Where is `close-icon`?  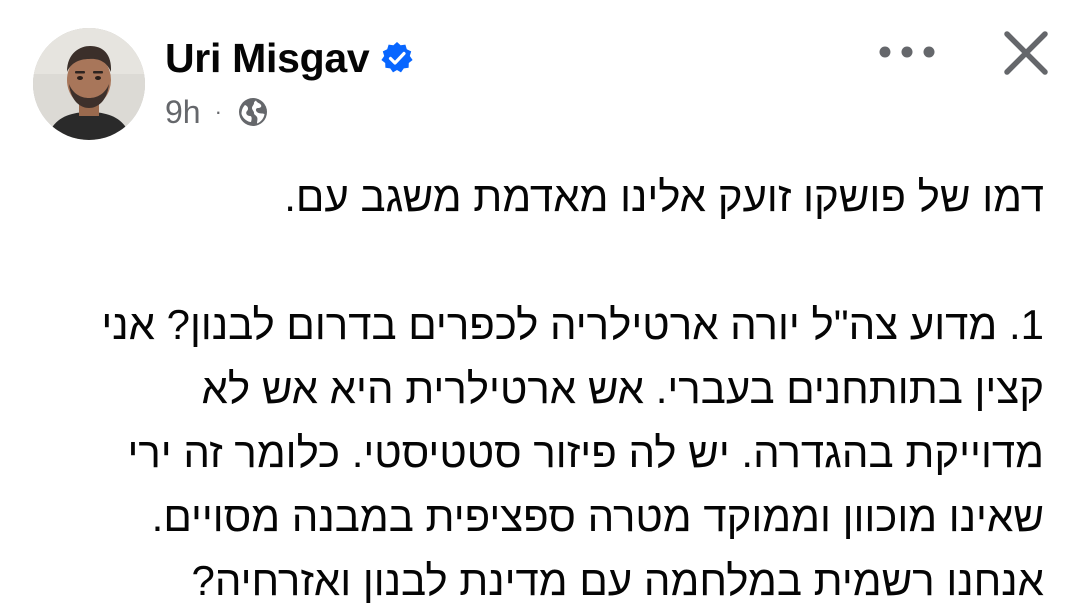
close-icon is located at coordinates (1026, 53).